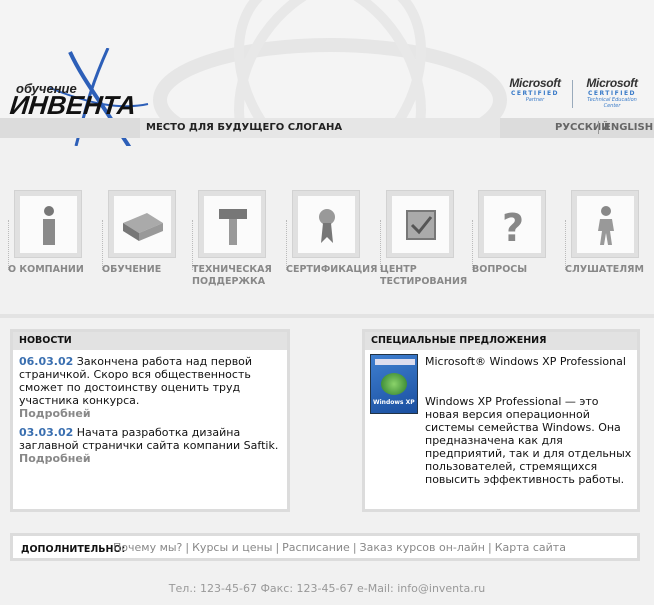  What do you see at coordinates (535, 89) in the screenshot?
I see `ms-certified-partner-logo: Microsoft CERTIFIED Partner` at bounding box center [535, 89].